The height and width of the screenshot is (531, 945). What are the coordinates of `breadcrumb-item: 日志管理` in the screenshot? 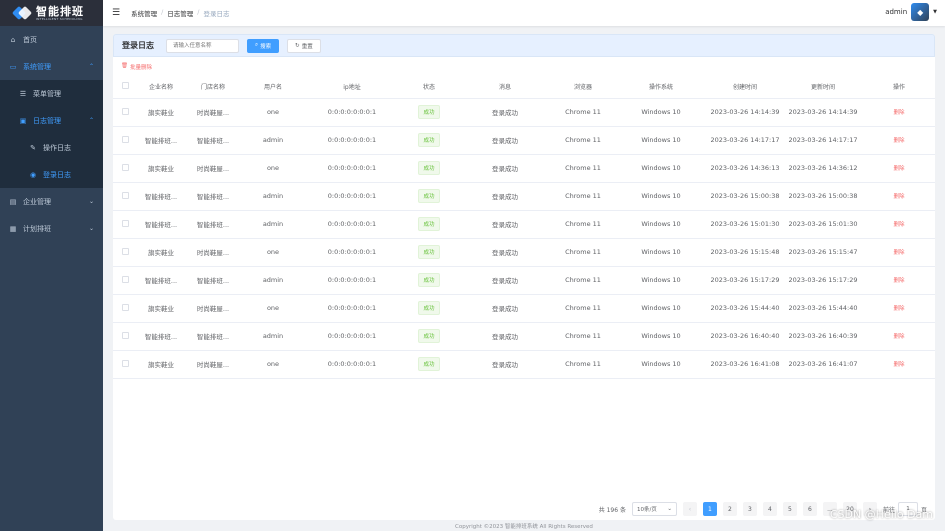 It's located at (180, 13).